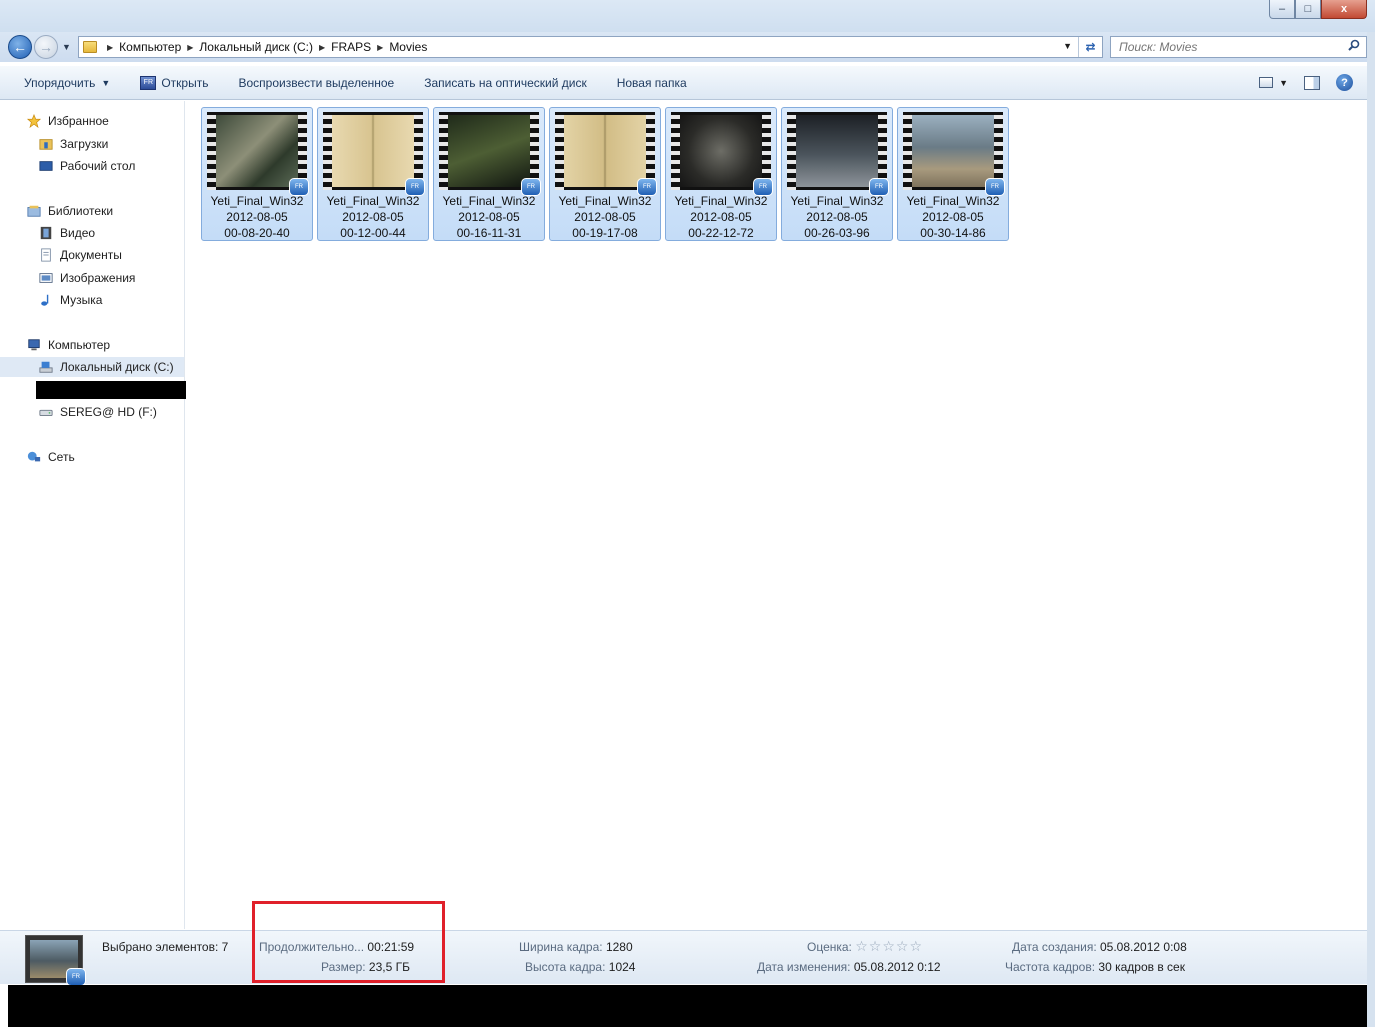 Image resolution: width=1375 pixels, height=1027 pixels. I want to click on organize-button: Упорядочить ▼, so click(62, 83).